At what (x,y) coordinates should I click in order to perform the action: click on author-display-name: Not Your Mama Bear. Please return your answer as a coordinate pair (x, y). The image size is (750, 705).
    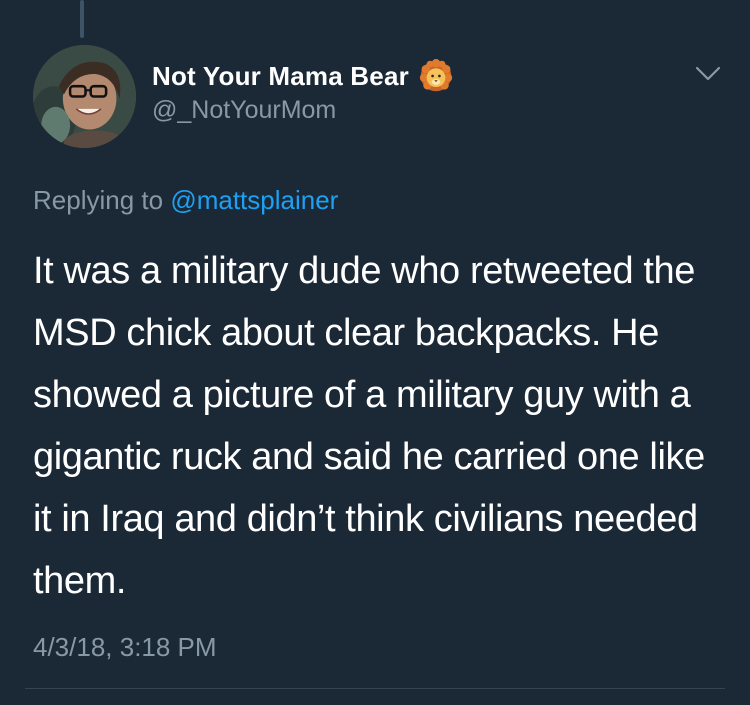
    Looking at the image, I should click on (280, 76).